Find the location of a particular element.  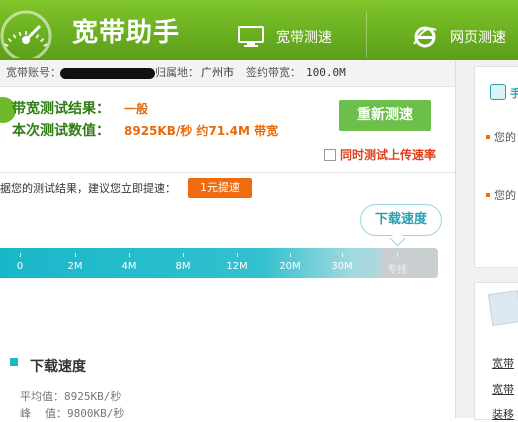

download-section-bullet is located at coordinates (14, 362).